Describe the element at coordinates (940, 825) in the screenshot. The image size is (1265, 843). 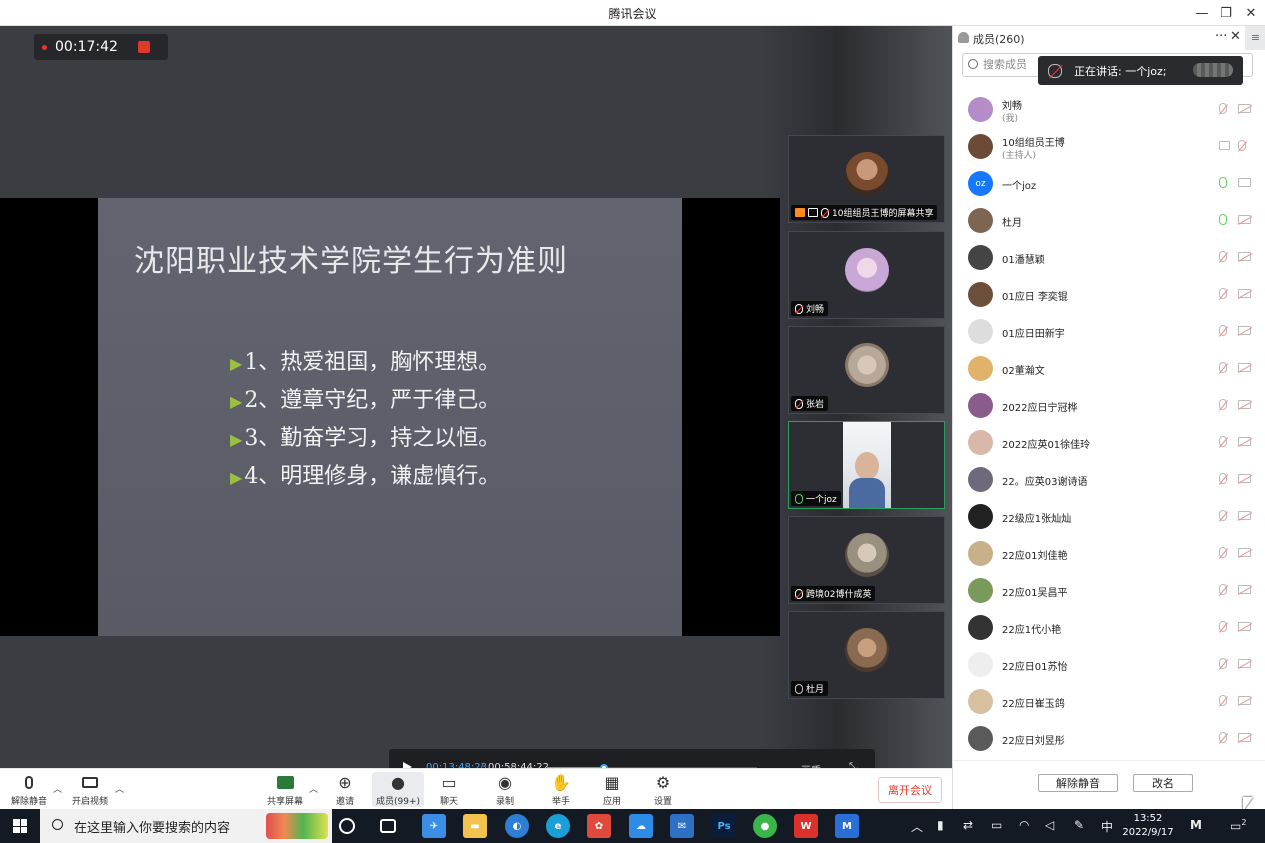
I see `microphone-icon: ▮` at that location.